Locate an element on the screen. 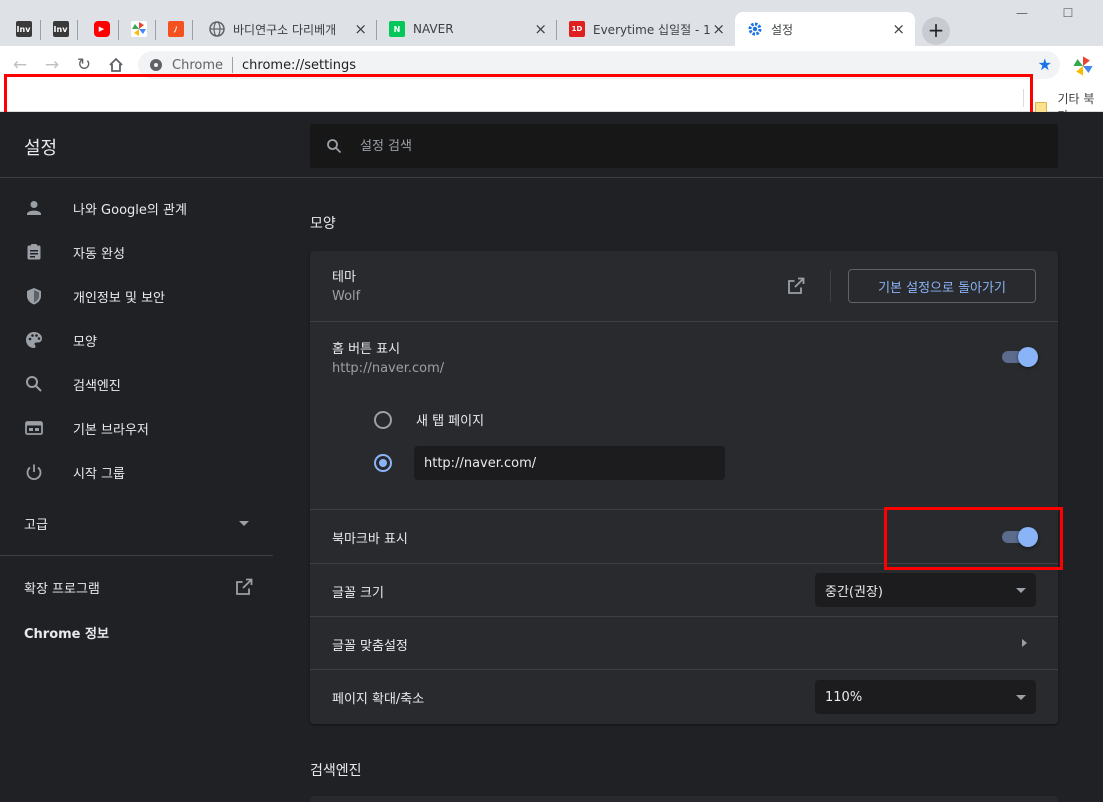  sidebar-item-label: 자동 완성 is located at coordinates (99, 254).